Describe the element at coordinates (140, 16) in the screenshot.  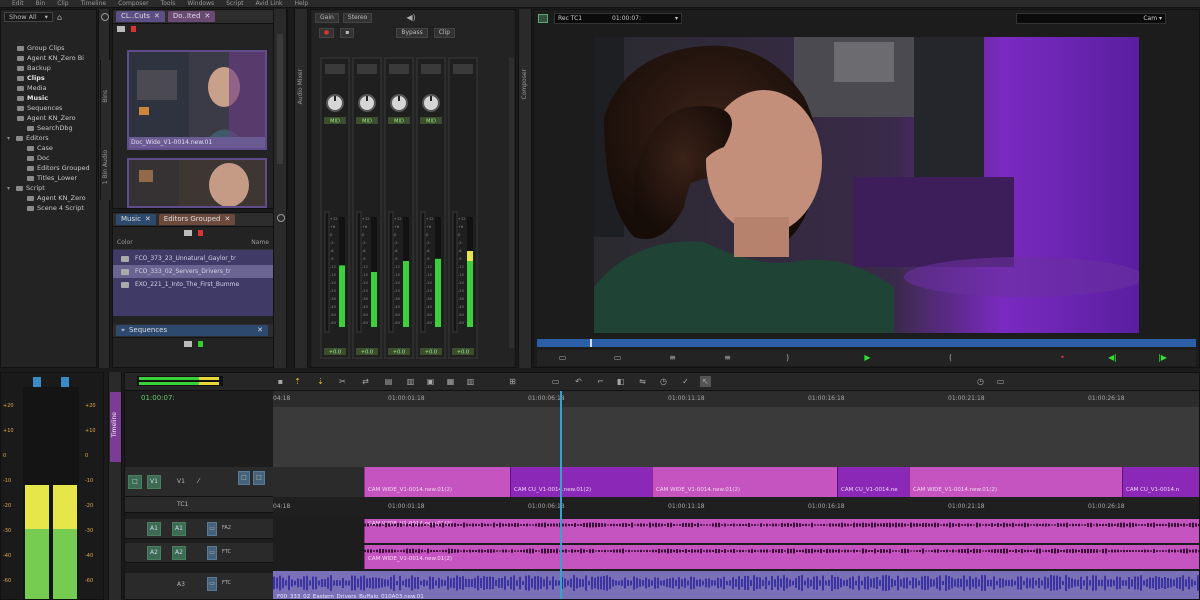
I see `tab-bin-cuts: CL..Cuts ✕` at that location.